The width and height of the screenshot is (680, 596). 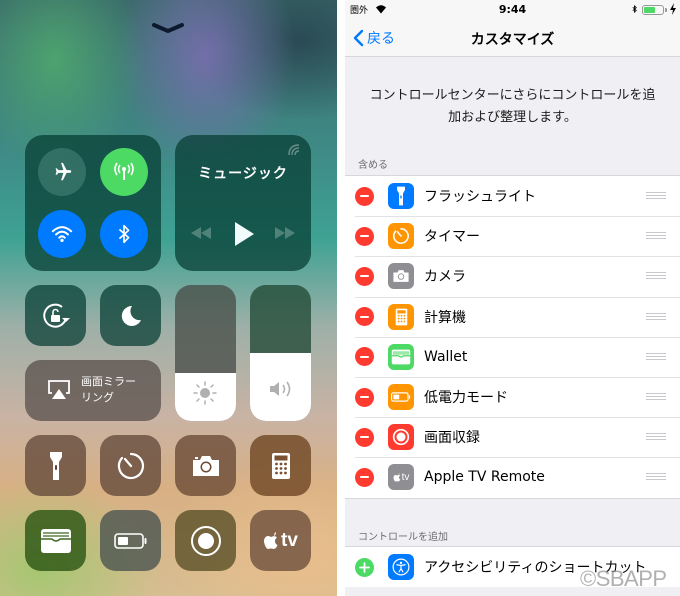 I want to click on volume-slider, so click(x=280, y=353).